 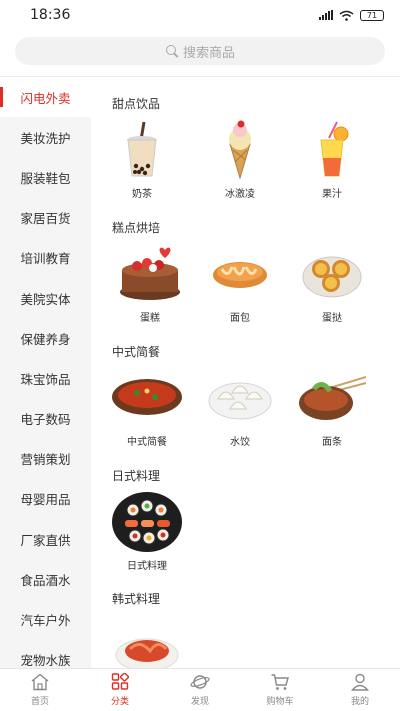 I want to click on chinese-meal-icon, so click(x=147, y=398).